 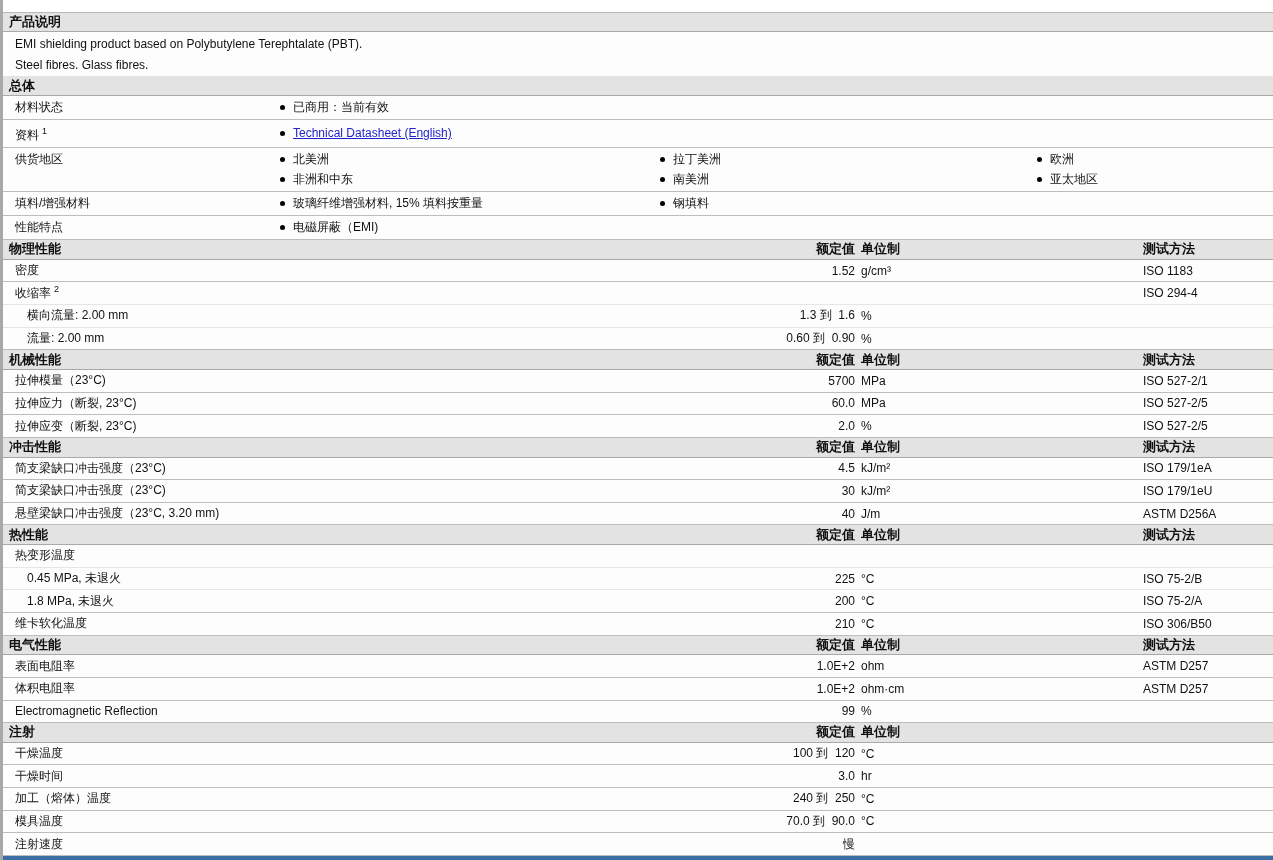 I want to click on property-label: 1.8 MPa, 未退火, so click(x=71, y=601).